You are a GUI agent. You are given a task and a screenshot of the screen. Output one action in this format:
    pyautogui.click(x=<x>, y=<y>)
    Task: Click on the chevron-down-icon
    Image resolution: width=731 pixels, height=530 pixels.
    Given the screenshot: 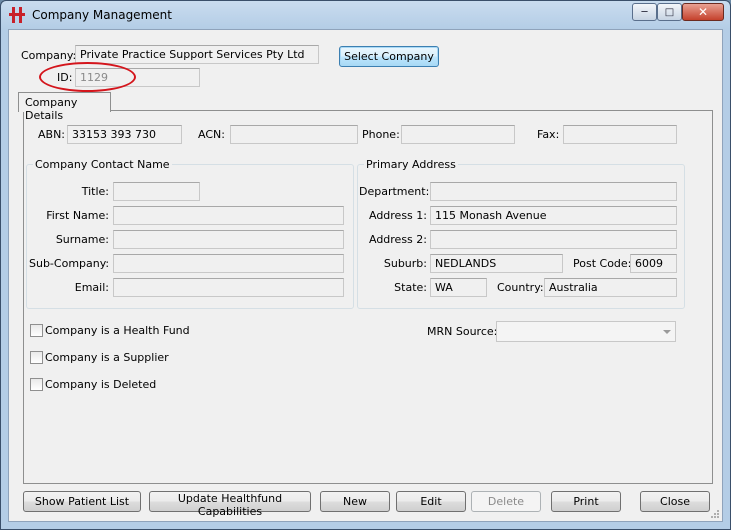 What is the action you would take?
    pyautogui.click(x=667, y=332)
    